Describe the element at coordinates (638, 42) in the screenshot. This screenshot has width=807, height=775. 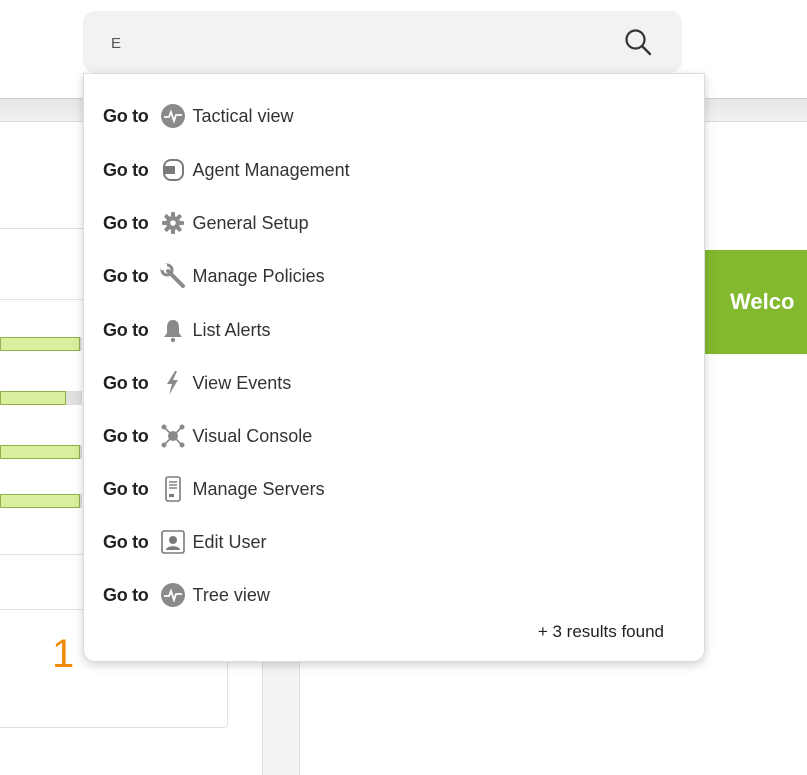
I see `search-icon` at that location.